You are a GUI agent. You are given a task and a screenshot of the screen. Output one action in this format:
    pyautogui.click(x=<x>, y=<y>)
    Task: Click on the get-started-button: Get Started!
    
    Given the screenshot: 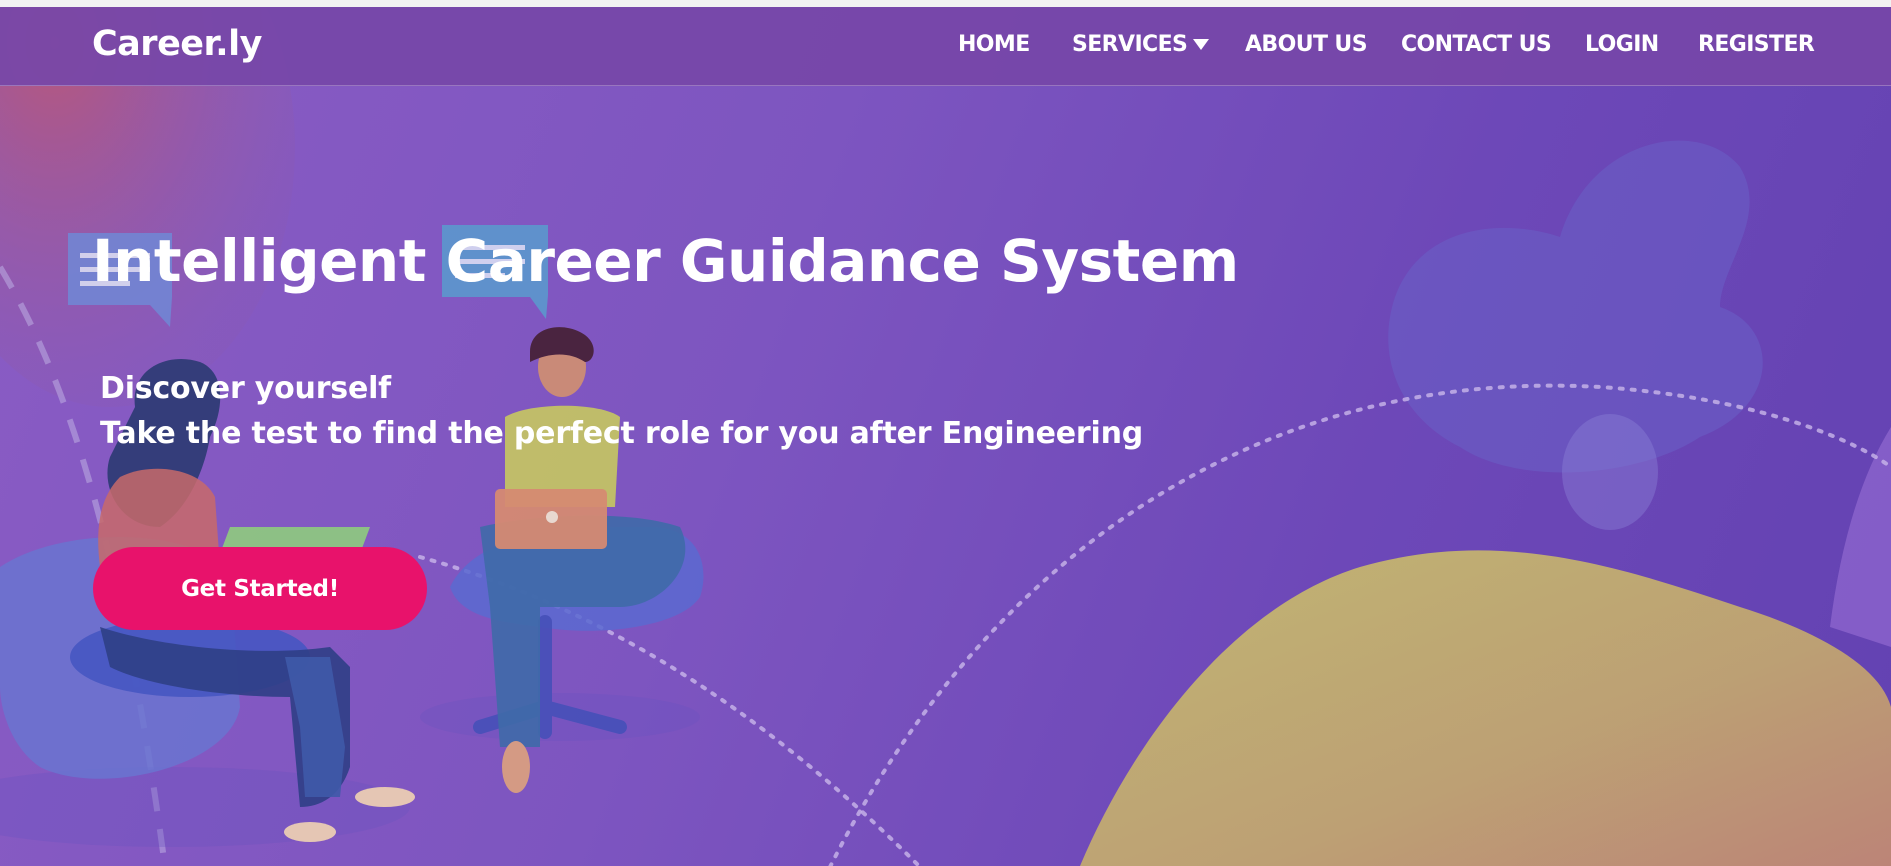 What is the action you would take?
    pyautogui.click(x=260, y=588)
    